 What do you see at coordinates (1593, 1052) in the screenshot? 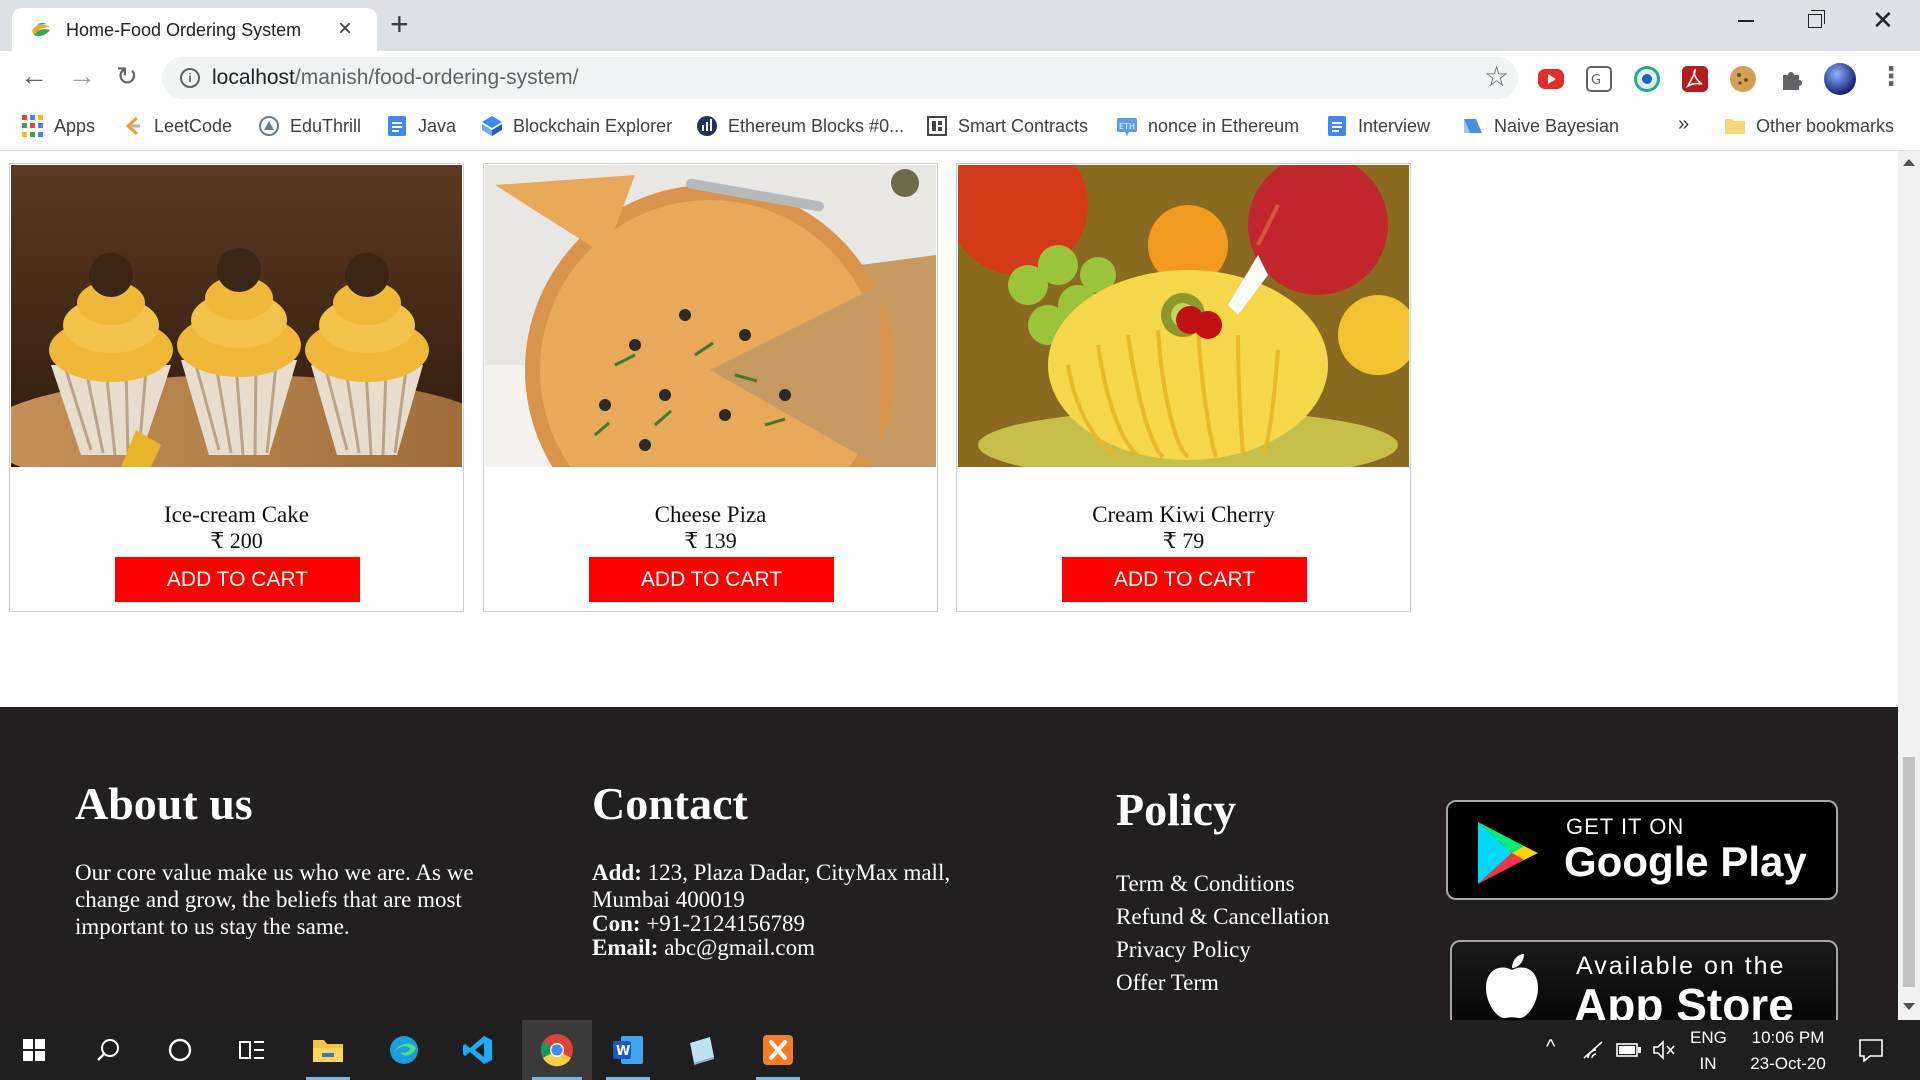
I see `network-icon` at bounding box center [1593, 1052].